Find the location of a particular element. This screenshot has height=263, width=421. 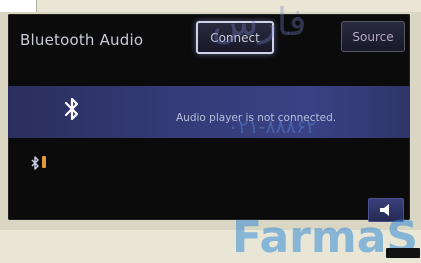

source-button: Source is located at coordinates (373, 36).